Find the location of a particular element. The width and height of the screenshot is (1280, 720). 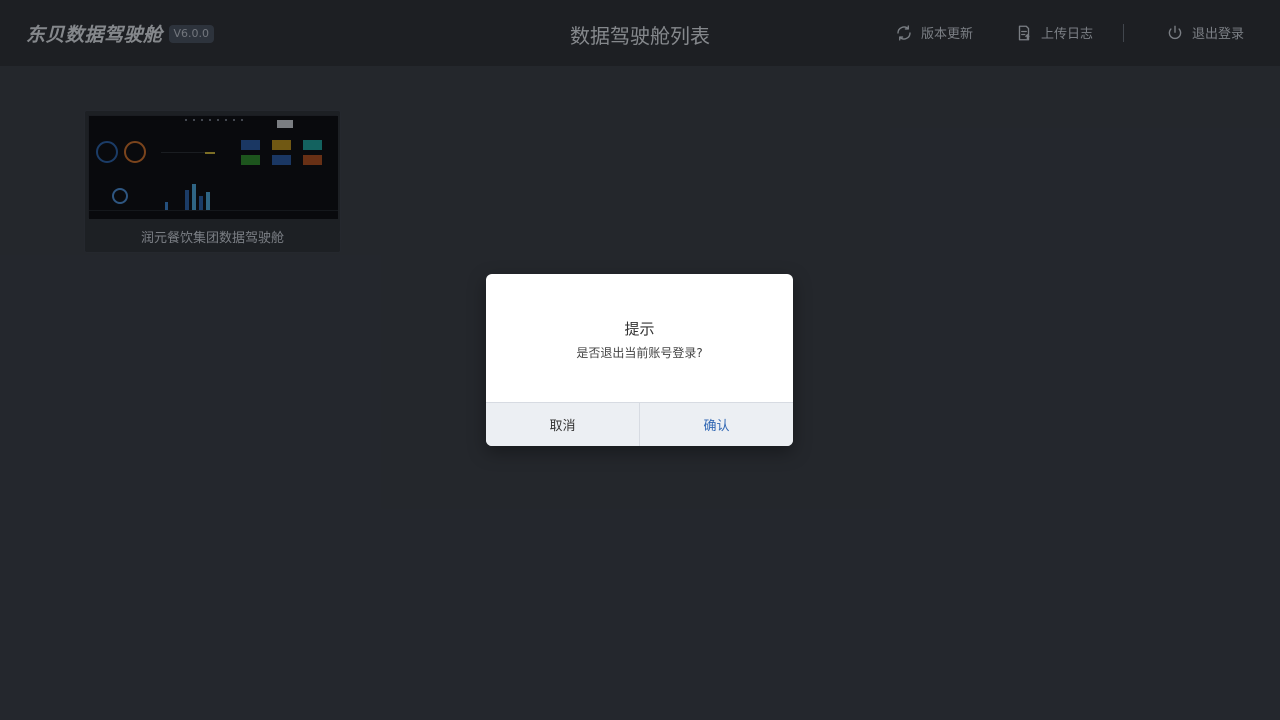

logout-confirm-dialog: 提示 是否退出当前账号登录? 取消 确认 is located at coordinates (639, 360).